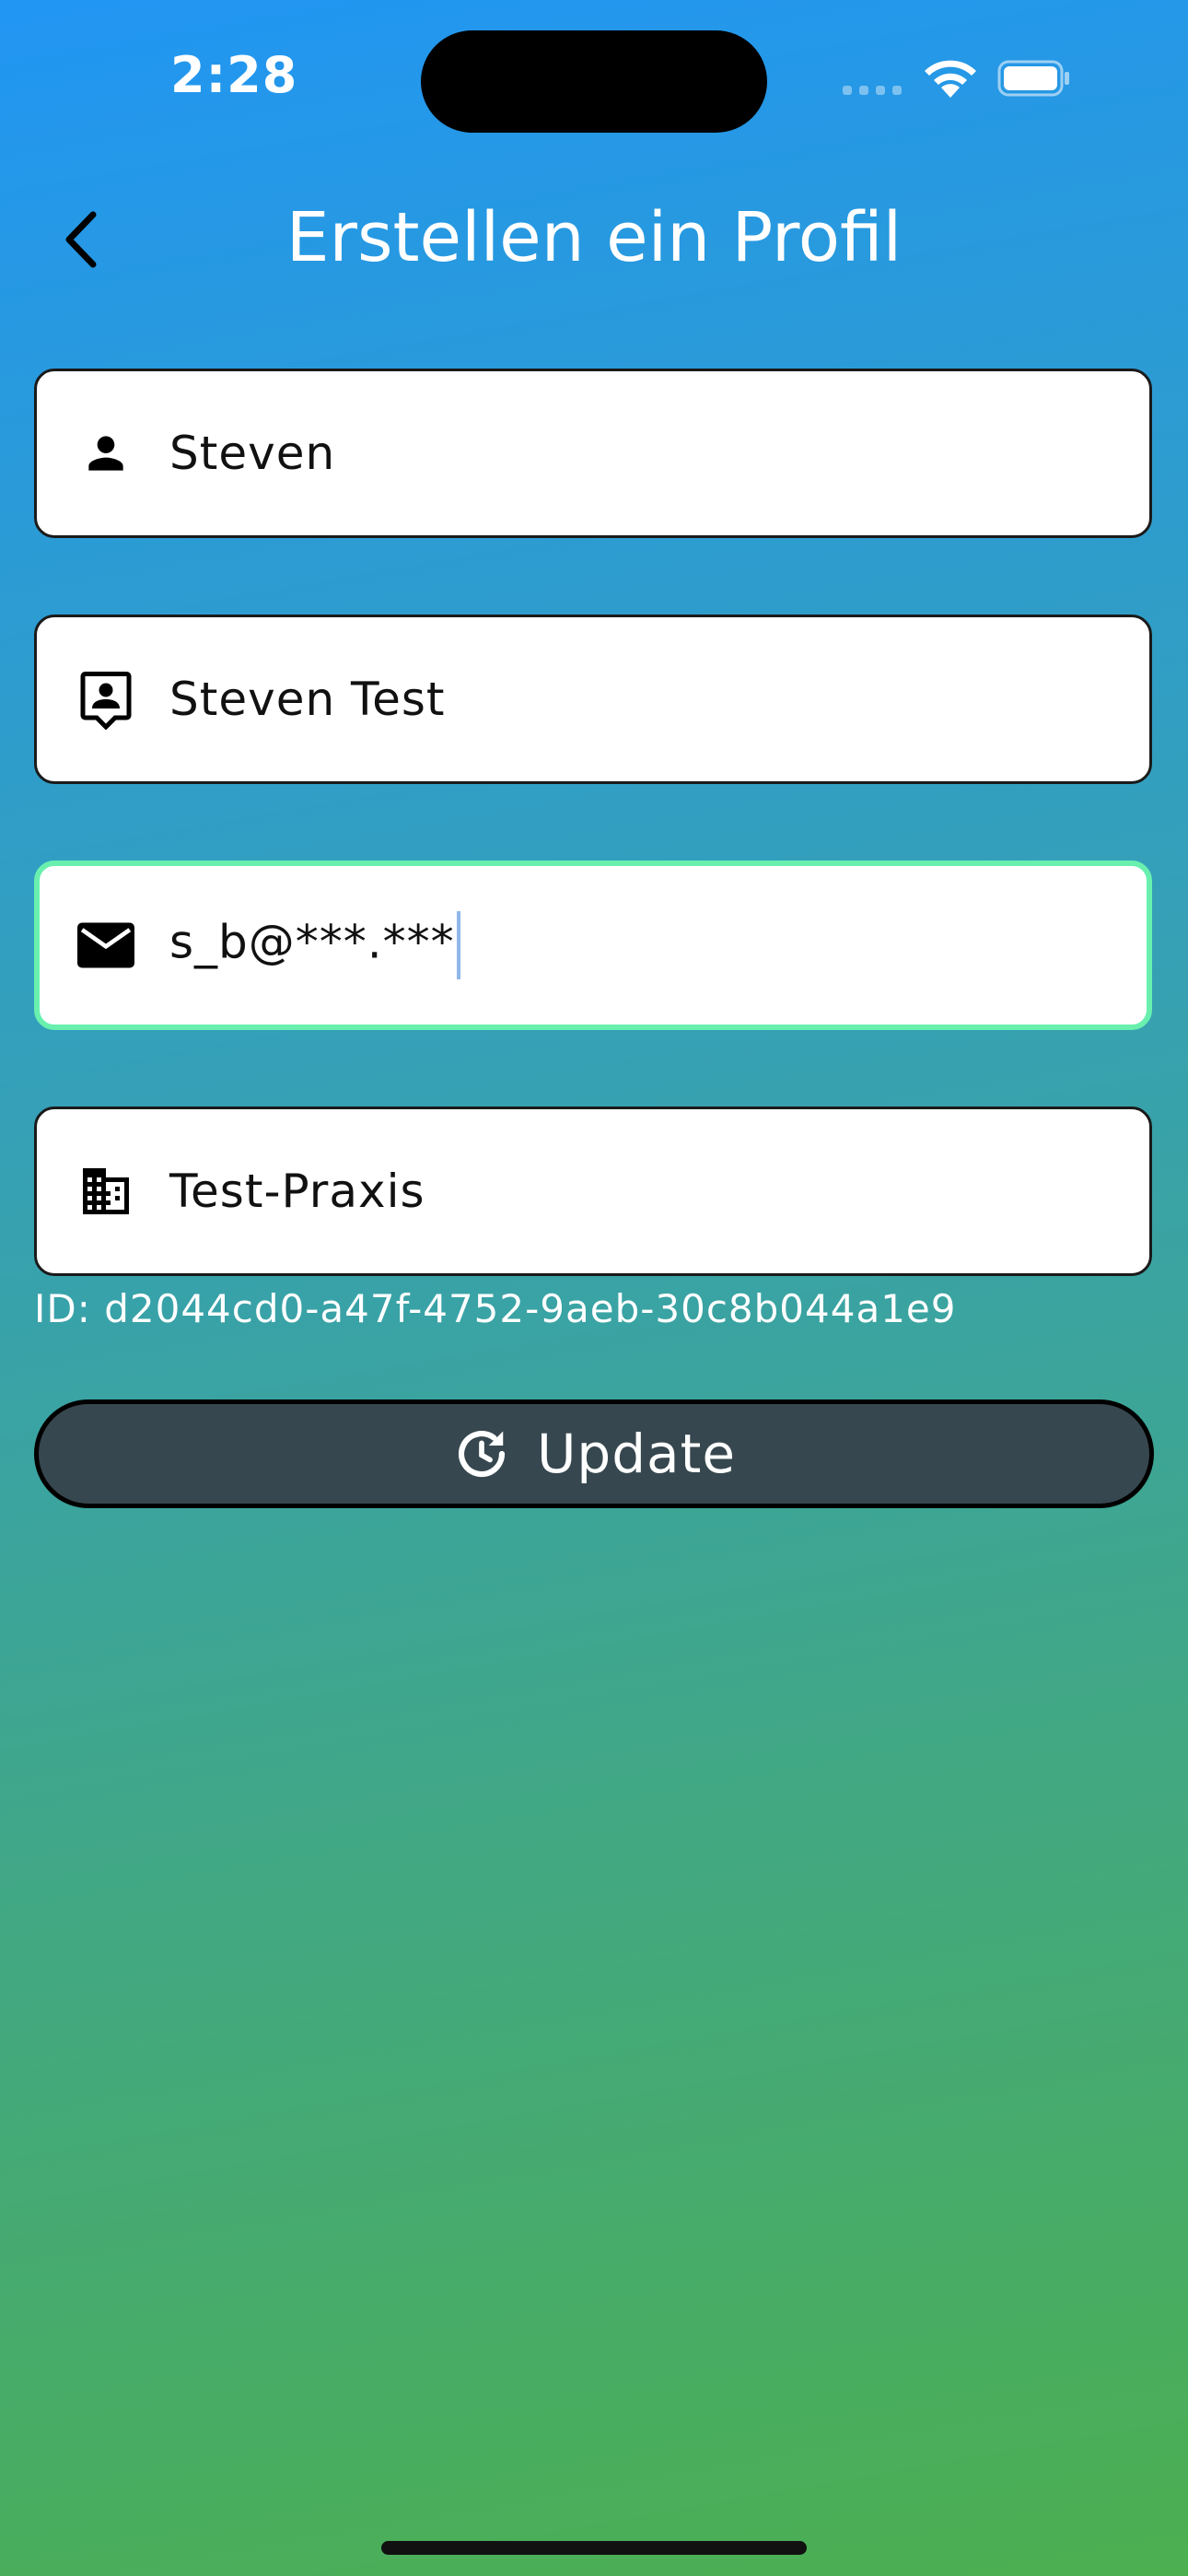  What do you see at coordinates (593, 1191) in the screenshot?
I see `practice-field: Test-Praxis` at bounding box center [593, 1191].